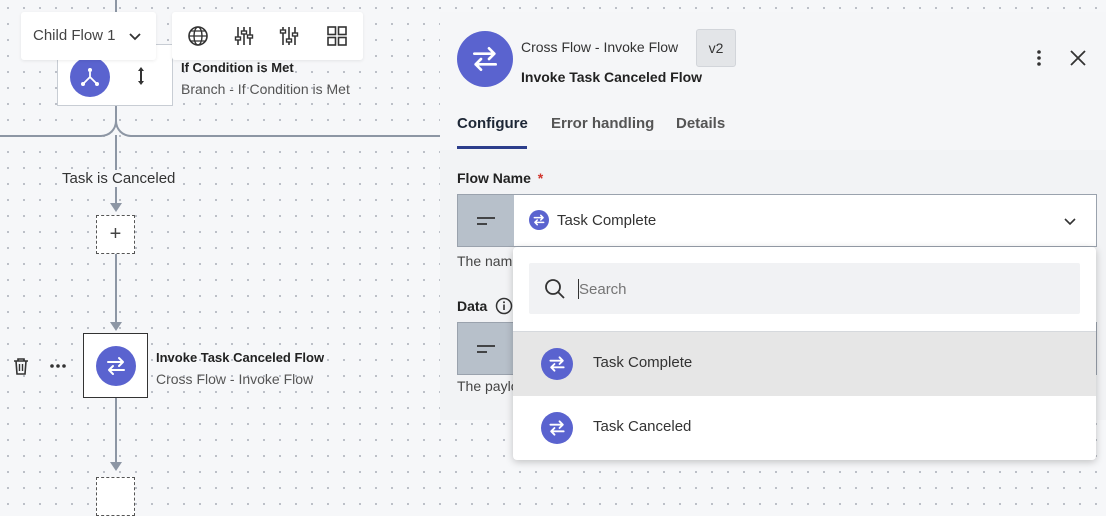 The image size is (1106, 516). I want to click on info-icon, so click(504, 306).